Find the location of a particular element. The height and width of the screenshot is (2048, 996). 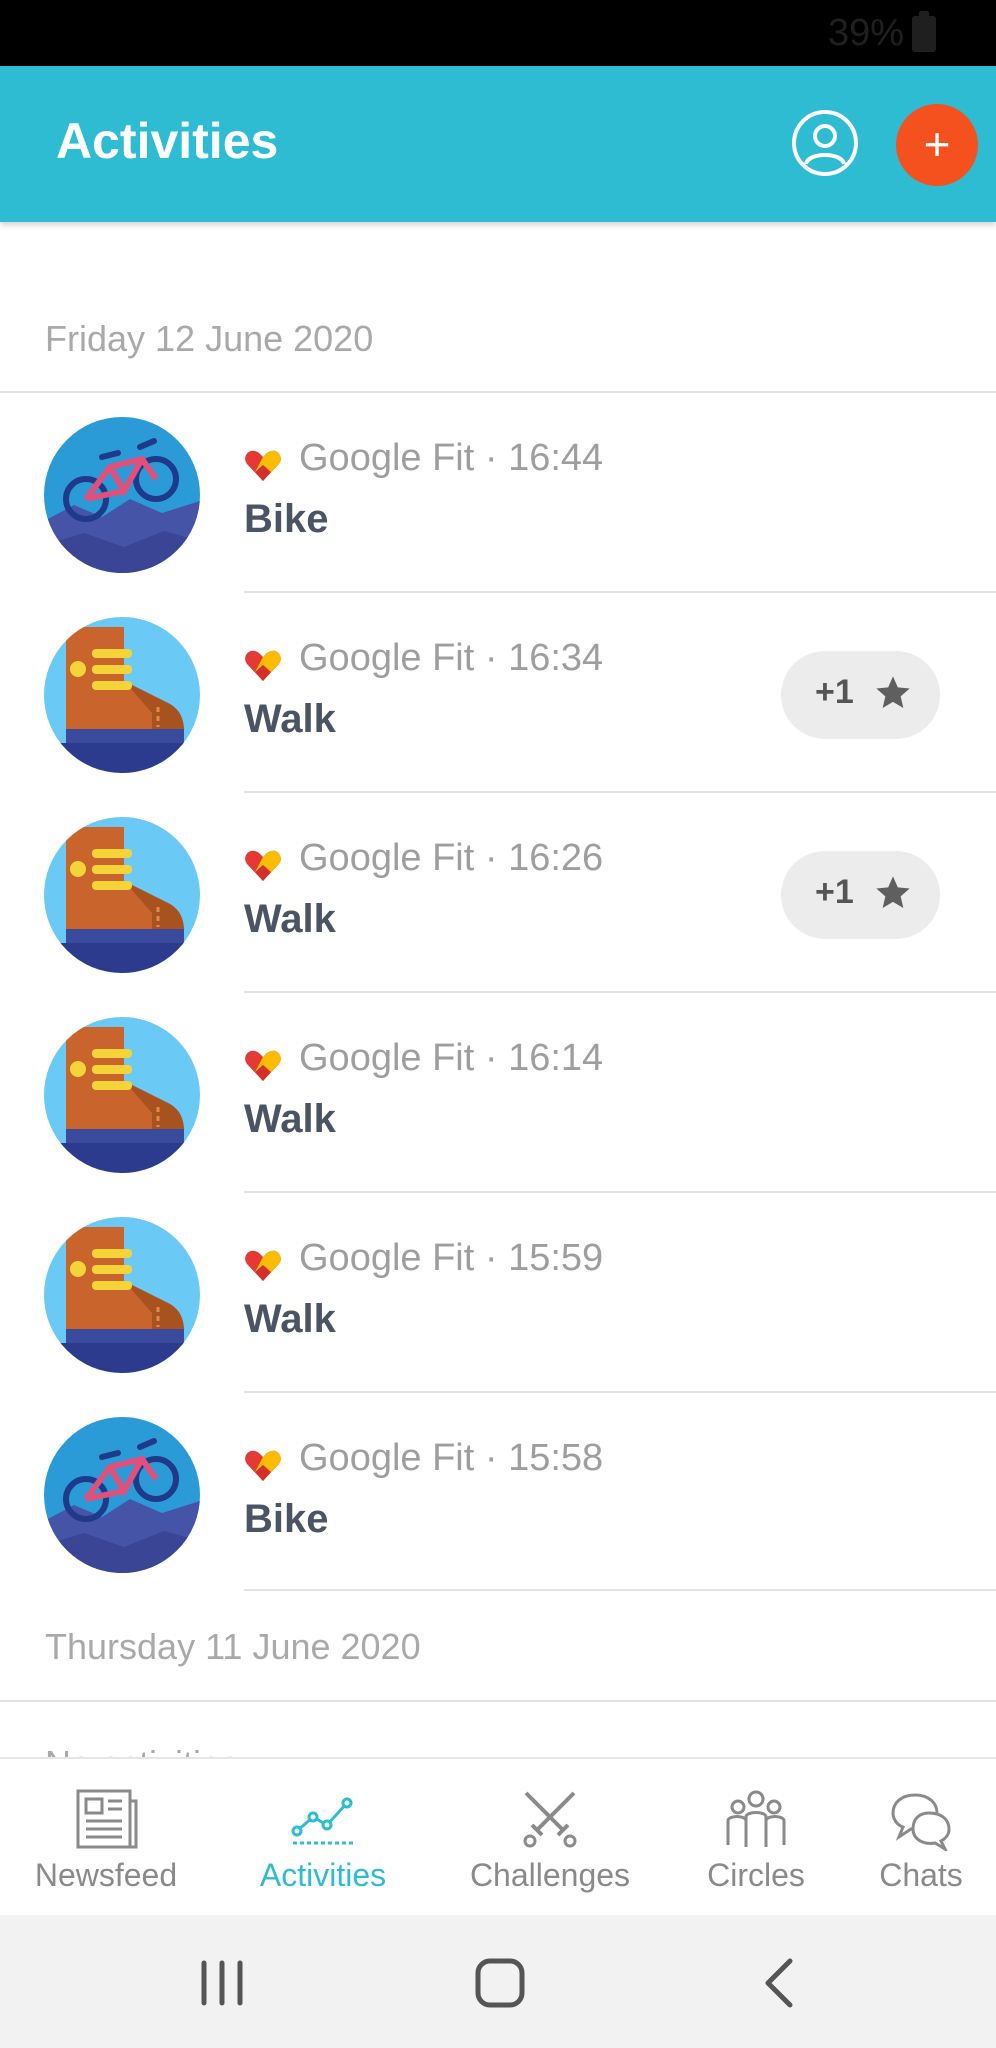

crossed-swords-icon is located at coordinates (550, 1819).